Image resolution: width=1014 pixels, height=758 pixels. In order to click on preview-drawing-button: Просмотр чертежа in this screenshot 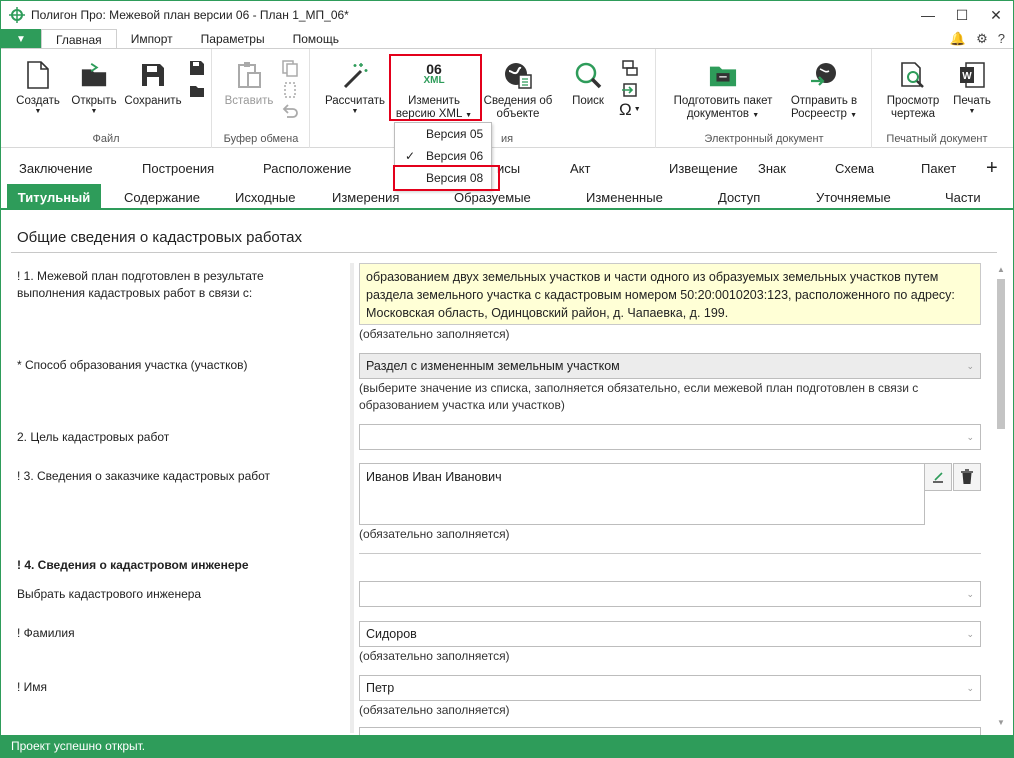, I will do `click(913, 91)`.